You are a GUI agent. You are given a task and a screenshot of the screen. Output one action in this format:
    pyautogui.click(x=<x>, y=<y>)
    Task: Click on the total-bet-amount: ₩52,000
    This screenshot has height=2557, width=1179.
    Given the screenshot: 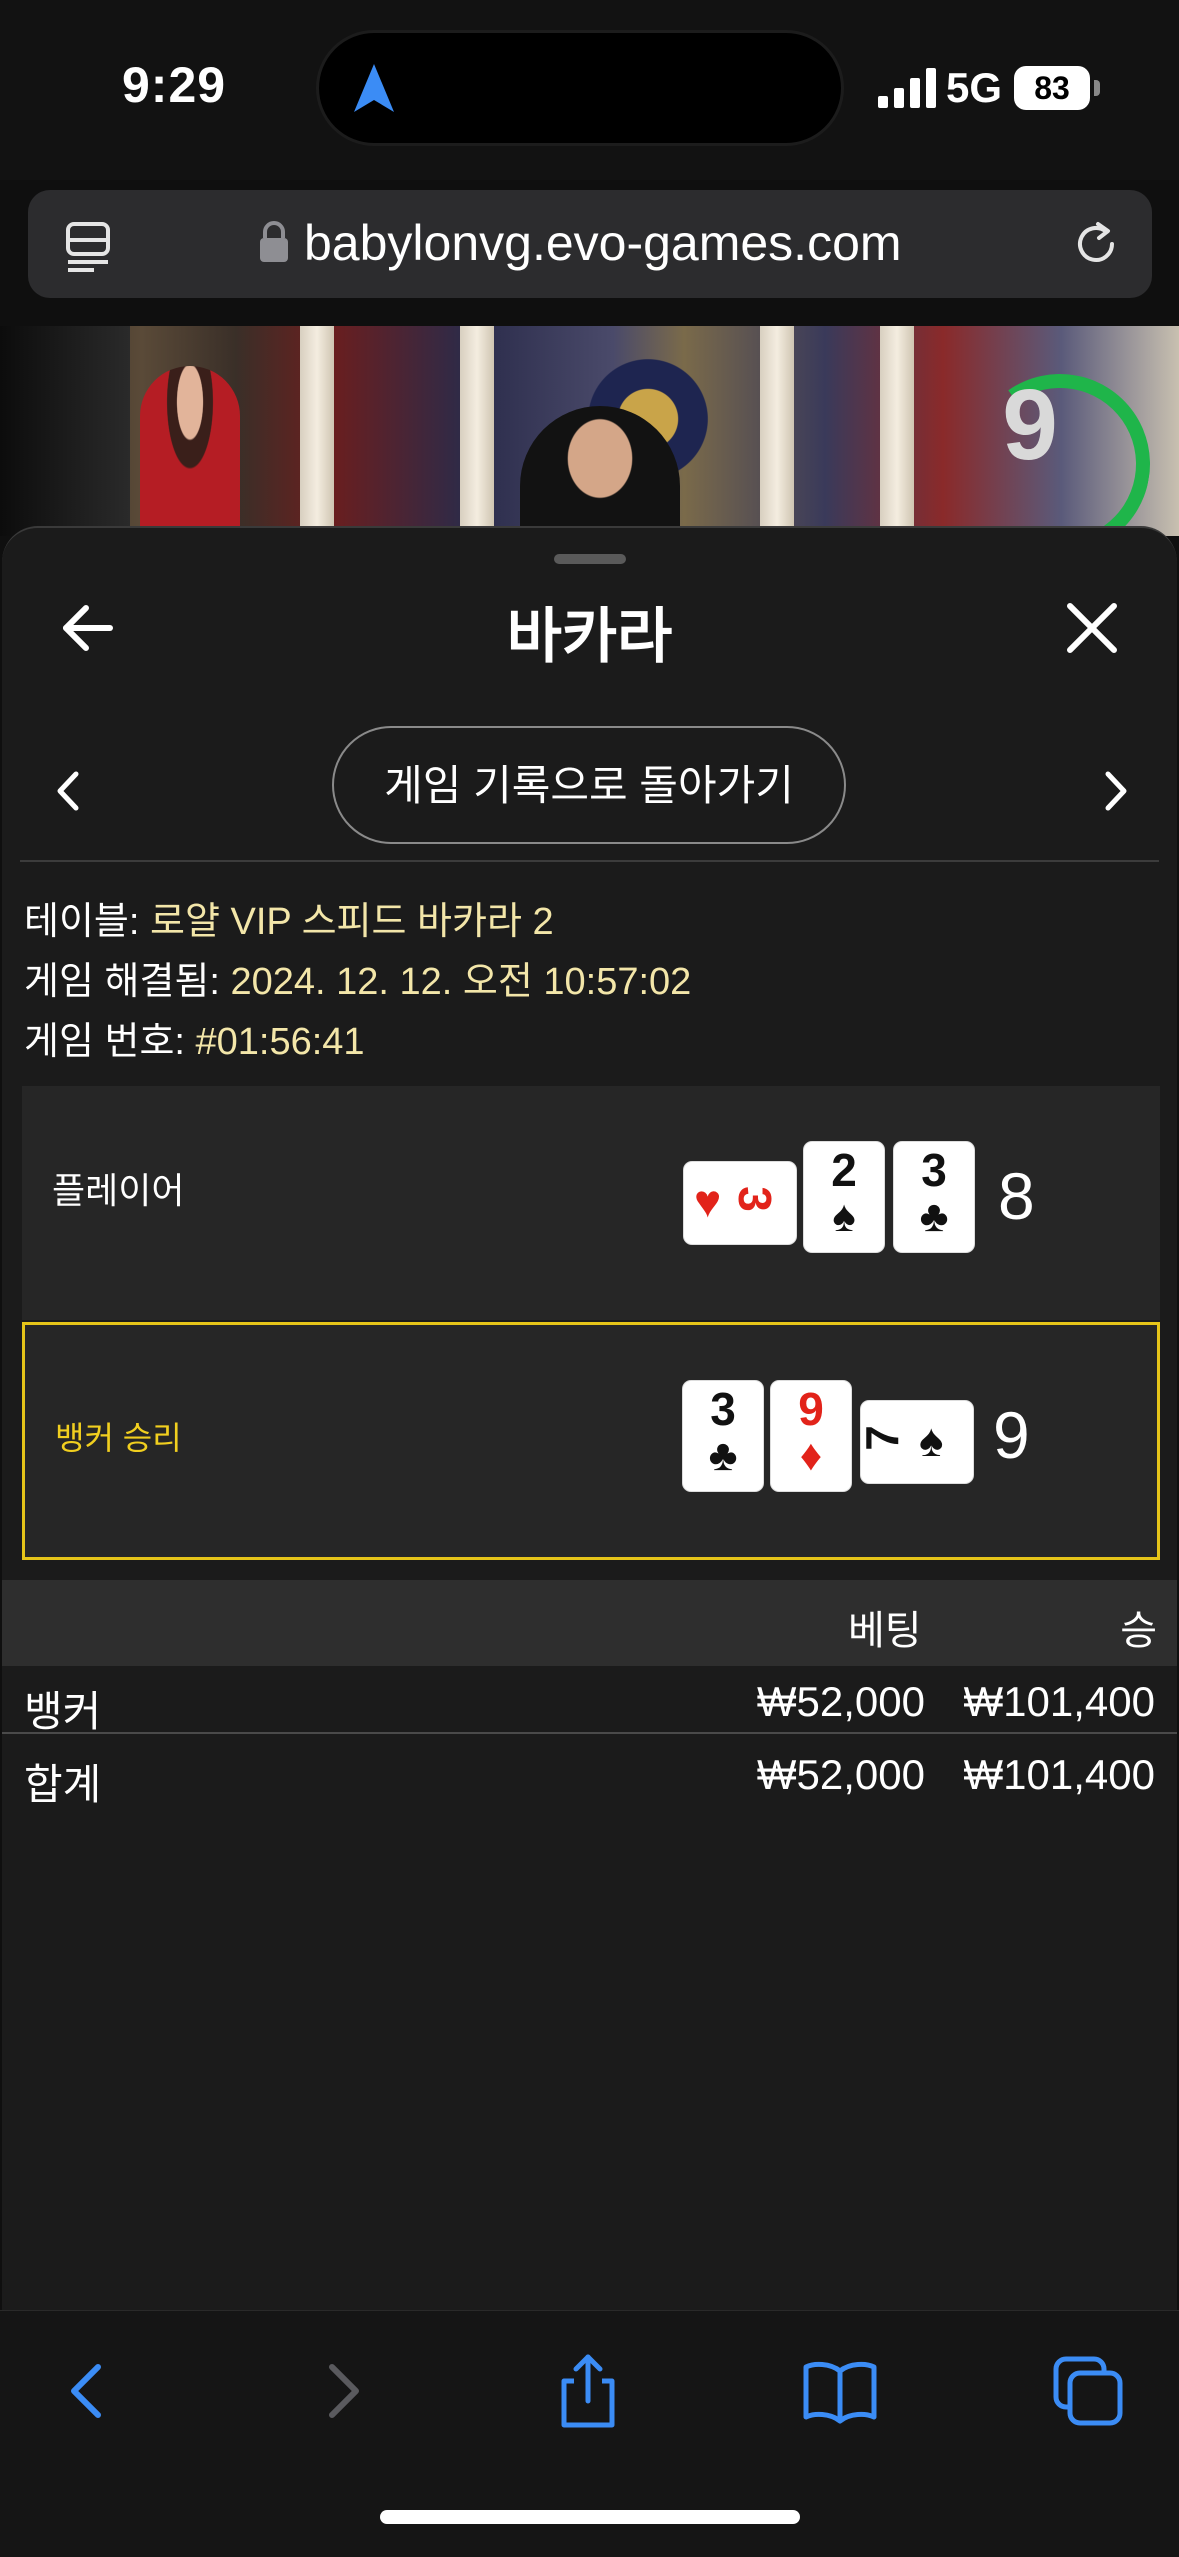 What is the action you would take?
    pyautogui.click(x=840, y=1774)
    